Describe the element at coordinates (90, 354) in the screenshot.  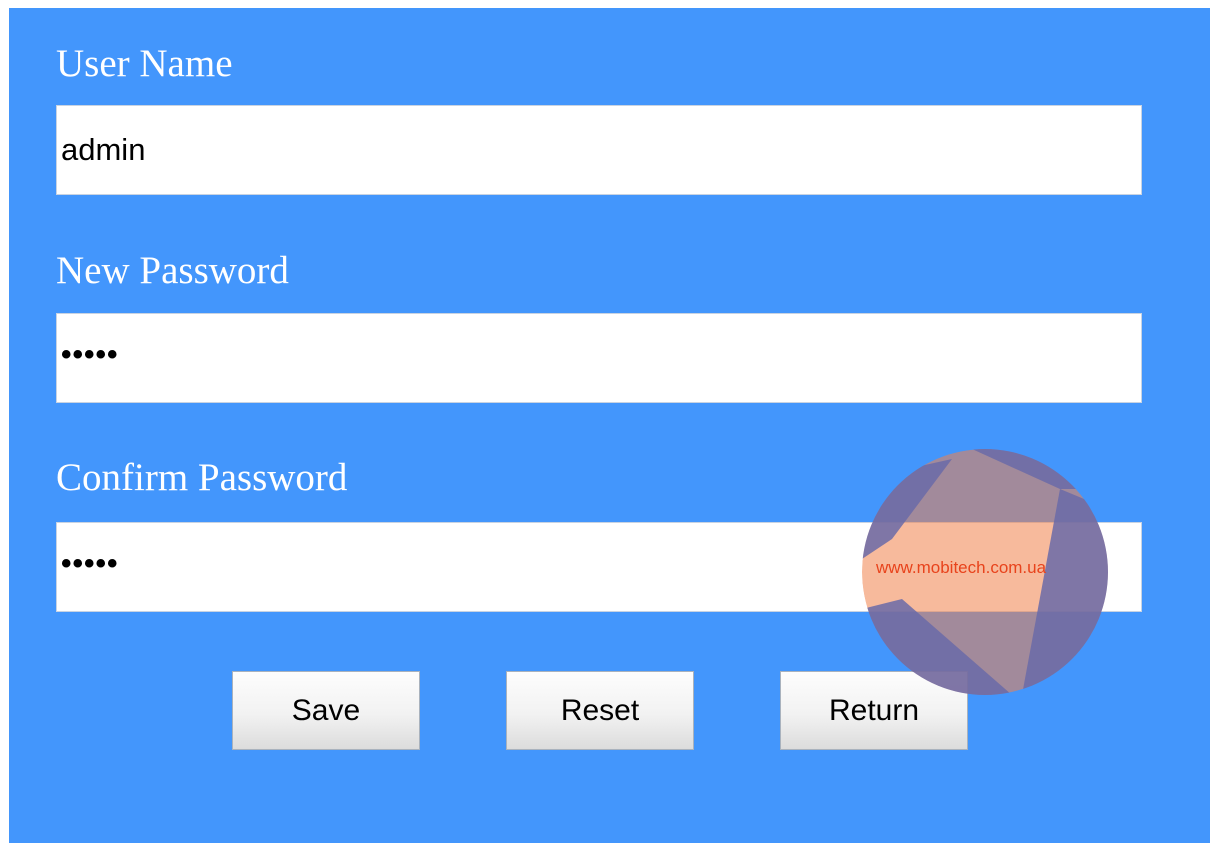
I see `new-password-value: •••••` at that location.